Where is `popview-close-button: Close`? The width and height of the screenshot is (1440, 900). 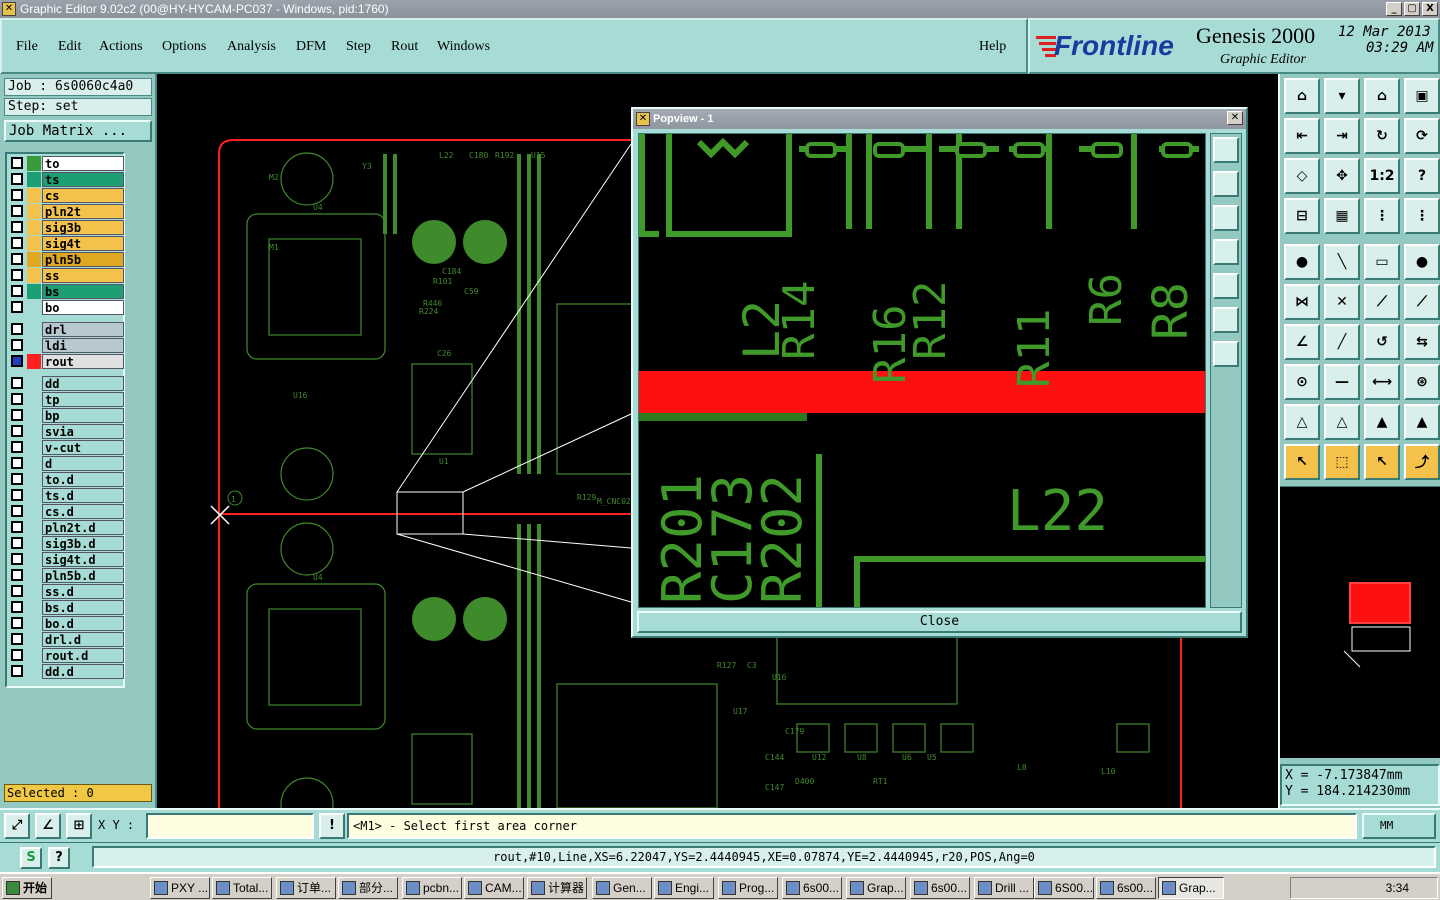
popview-close-button: Close is located at coordinates (939, 622).